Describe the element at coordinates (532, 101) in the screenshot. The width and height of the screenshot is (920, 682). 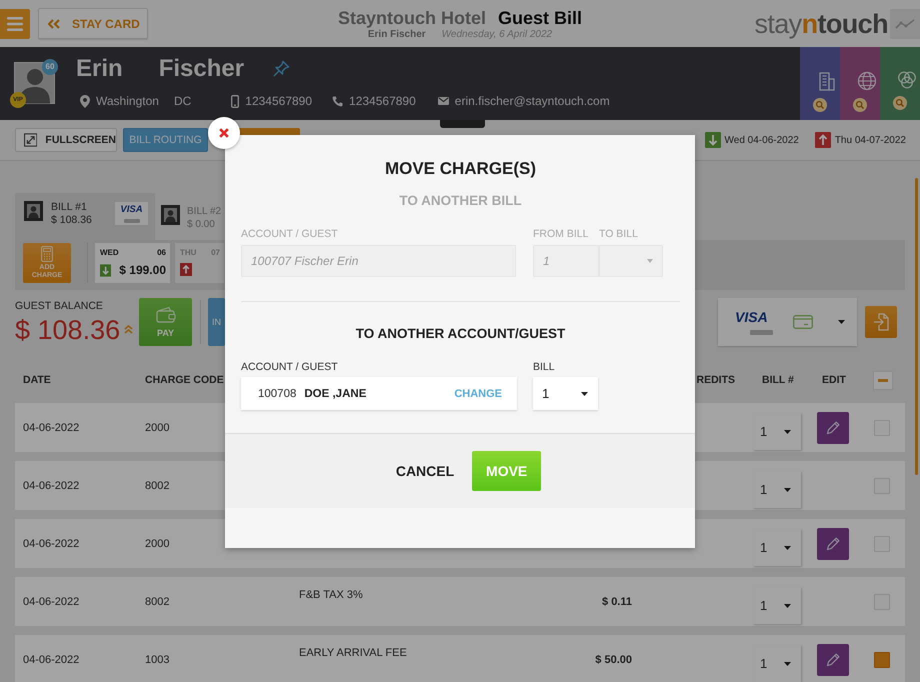
I see `email-address: erin.fischer@stayntouch.com` at that location.